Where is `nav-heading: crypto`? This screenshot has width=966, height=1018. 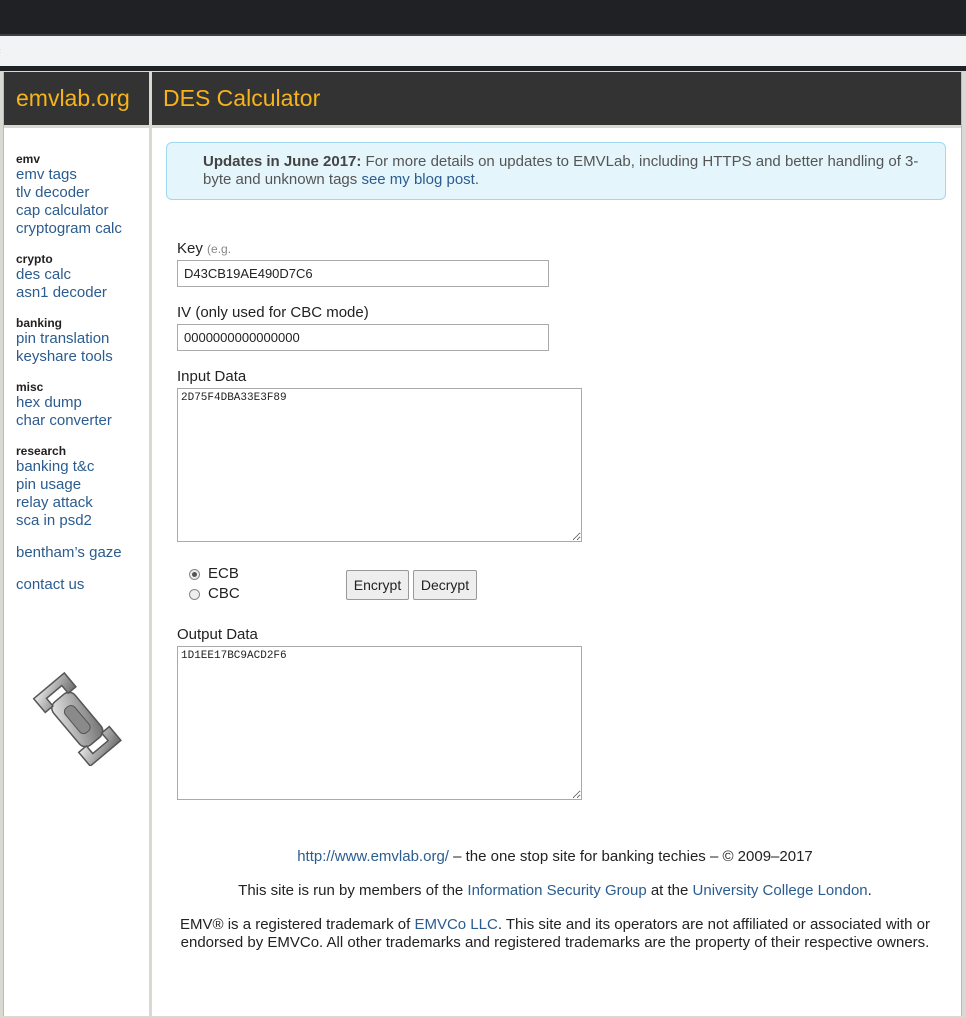 nav-heading: crypto is located at coordinates (34, 259).